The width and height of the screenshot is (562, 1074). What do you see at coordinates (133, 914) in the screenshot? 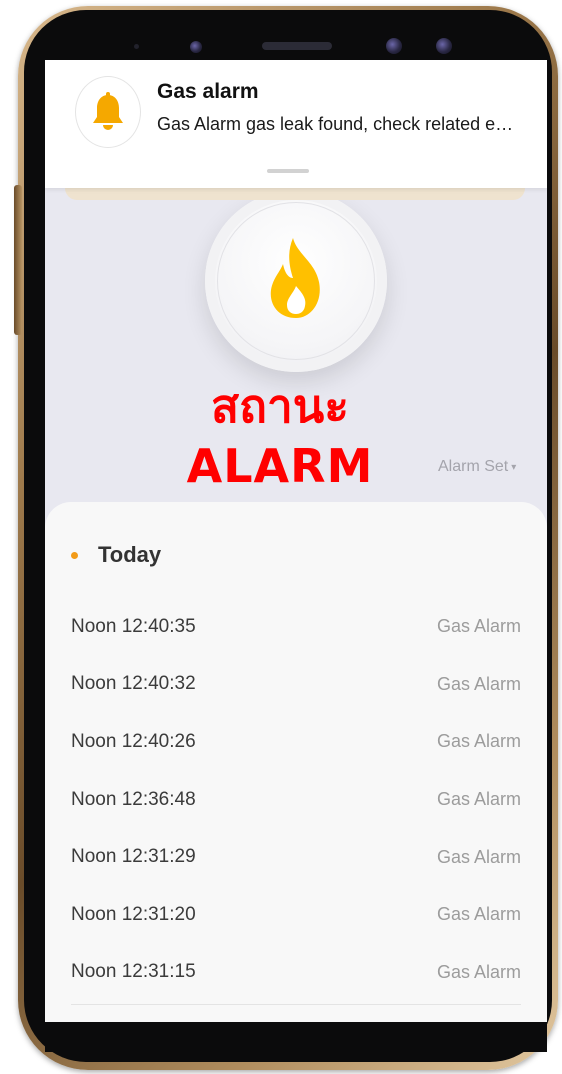
I see `log-entry-time: Noon 12:31:20` at bounding box center [133, 914].